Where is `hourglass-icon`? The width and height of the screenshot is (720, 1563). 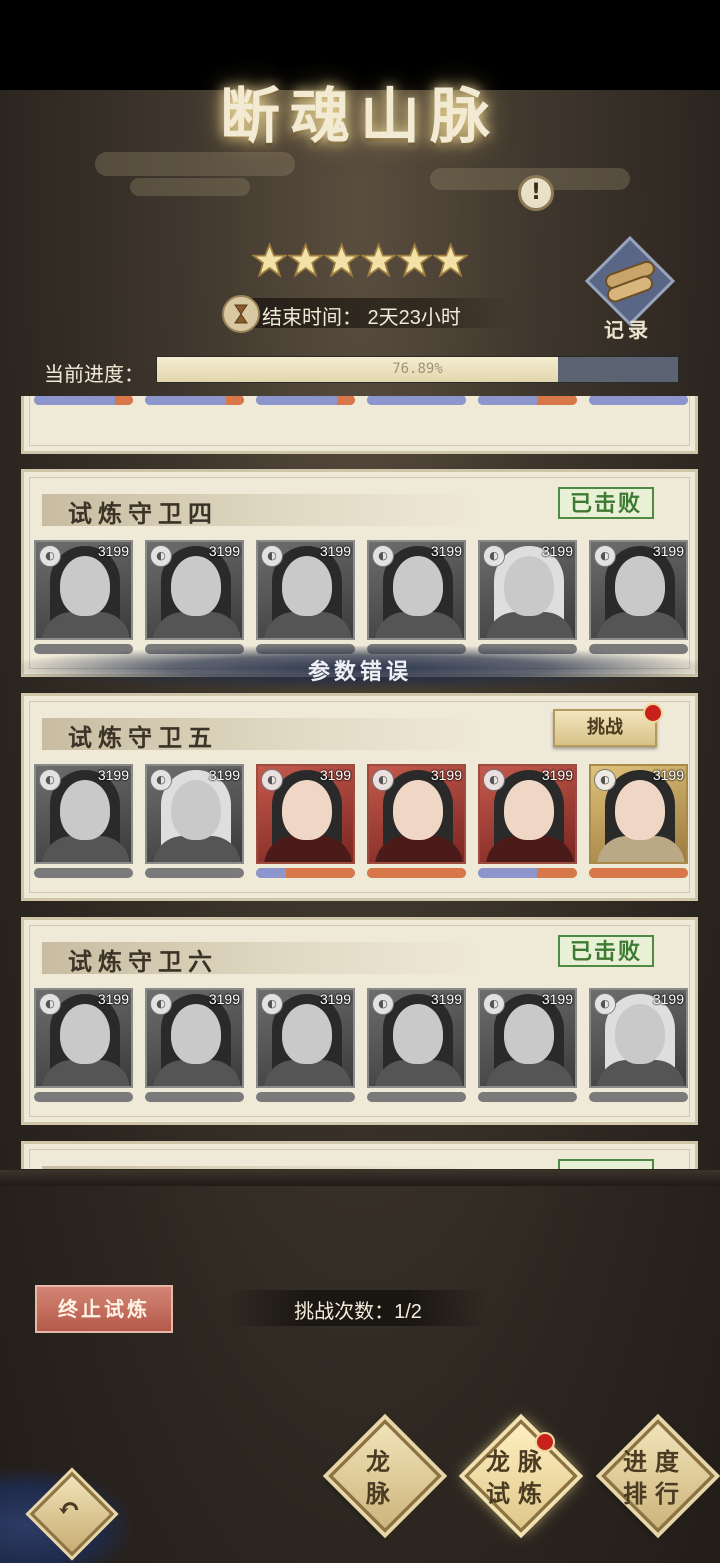 hourglass-icon is located at coordinates (241, 314).